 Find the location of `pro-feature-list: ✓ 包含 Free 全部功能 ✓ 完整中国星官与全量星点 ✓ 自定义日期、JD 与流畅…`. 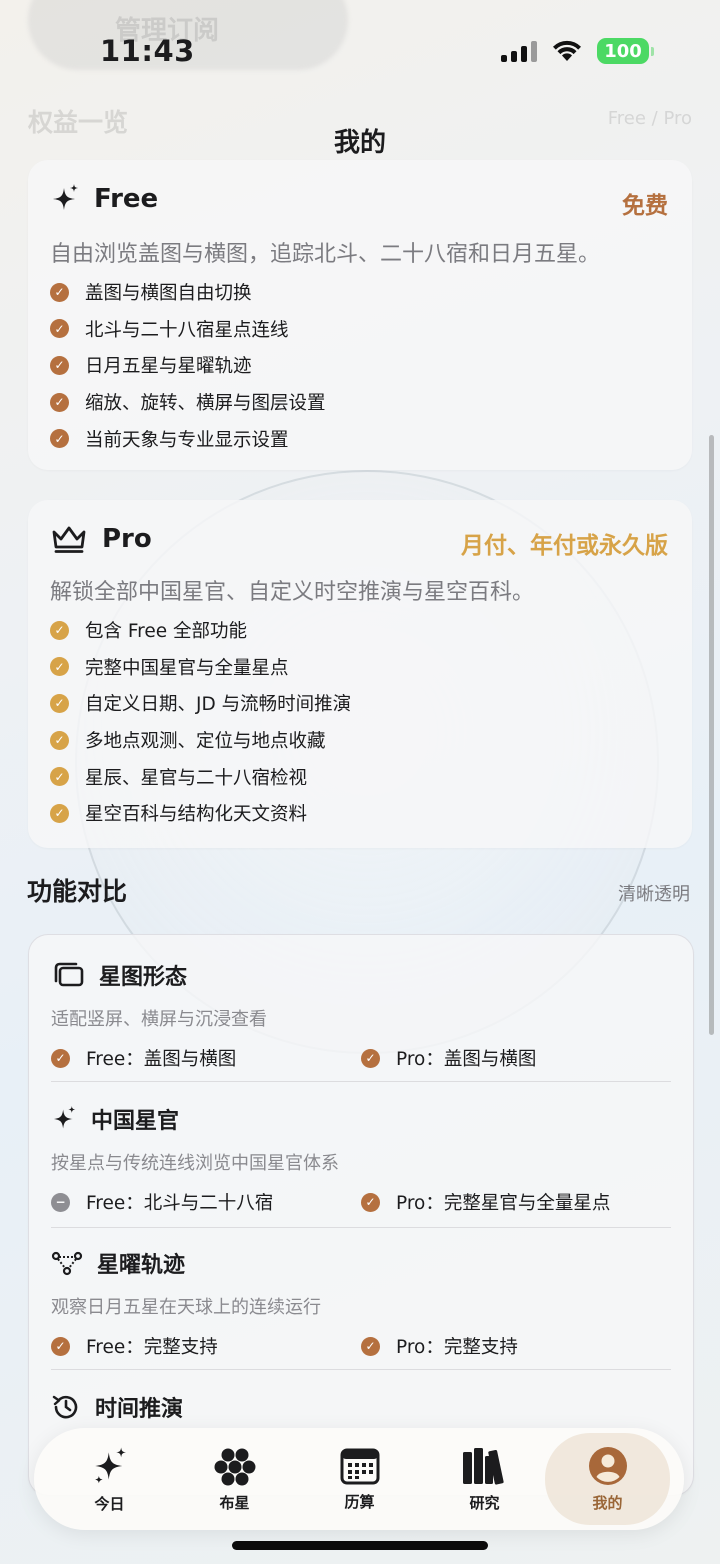

pro-feature-list: ✓ 包含 Free 全部功能 ✓ 完整中国星官与全量星点 ✓ 自定义日期、JD 与流畅… is located at coordinates (200, 722).